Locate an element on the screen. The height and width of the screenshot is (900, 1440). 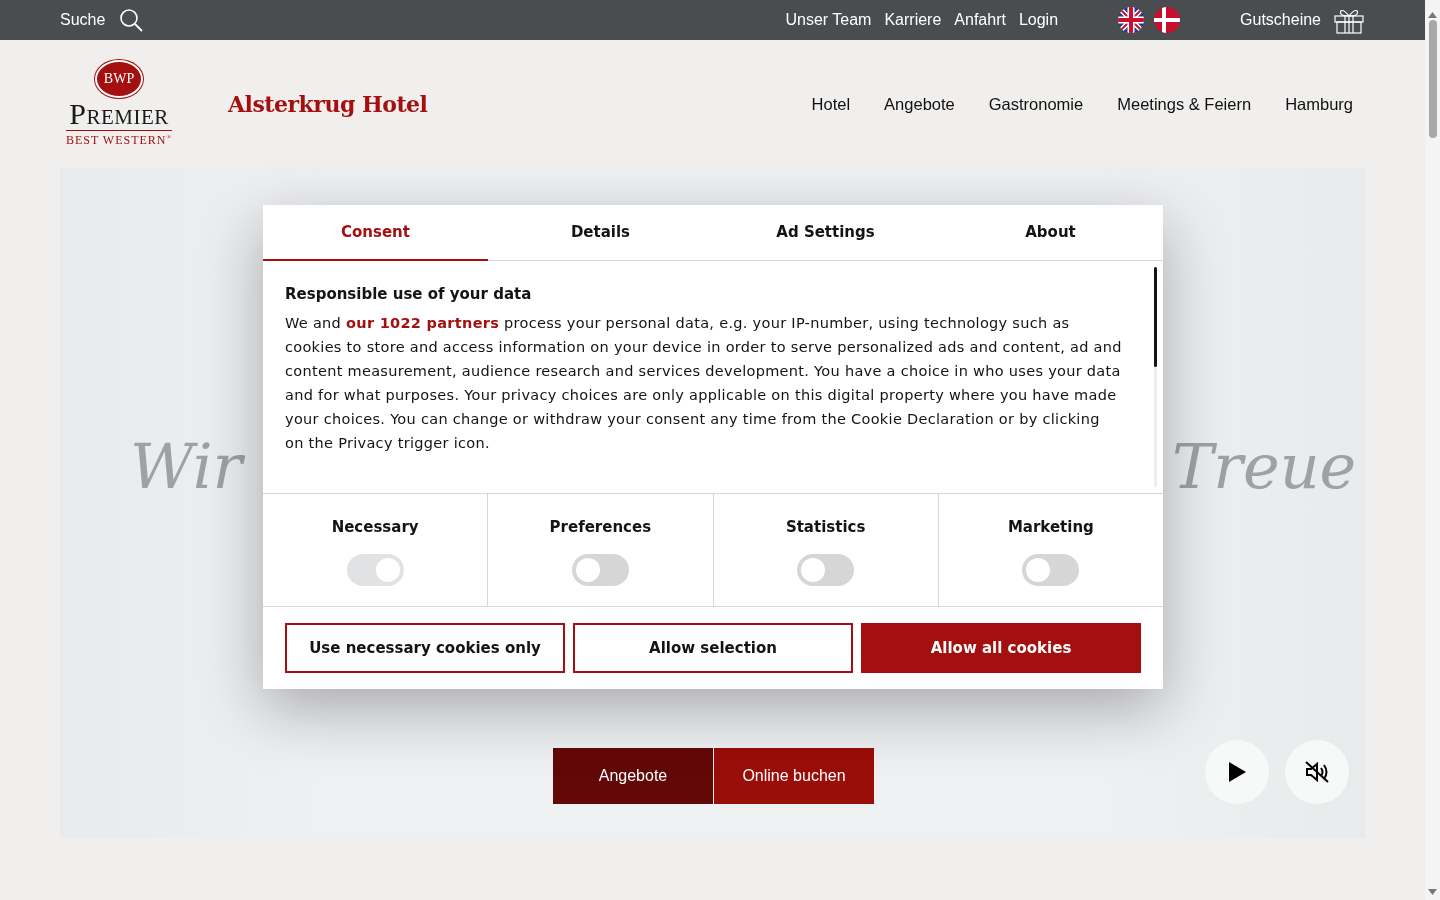
vouchers-link: Gutscheine is located at coordinates (1280, 20).